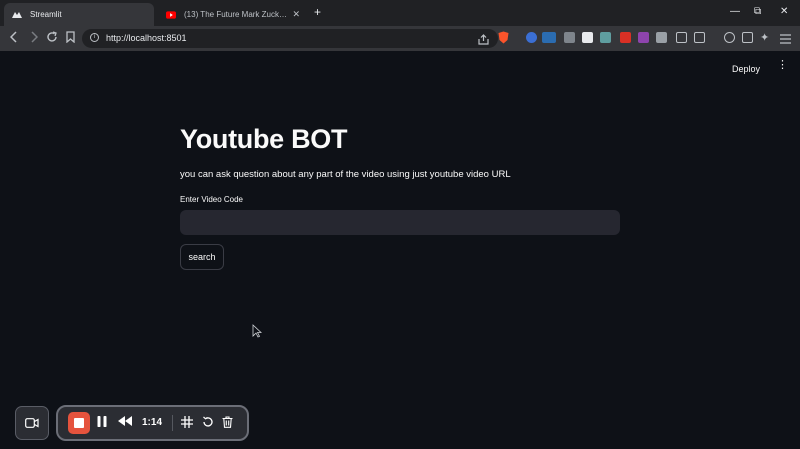 The width and height of the screenshot is (800, 449). What do you see at coordinates (236, 14) in the screenshot?
I see `tab-title: (13) The Future Mark Zuckerberg Is T` at bounding box center [236, 14].